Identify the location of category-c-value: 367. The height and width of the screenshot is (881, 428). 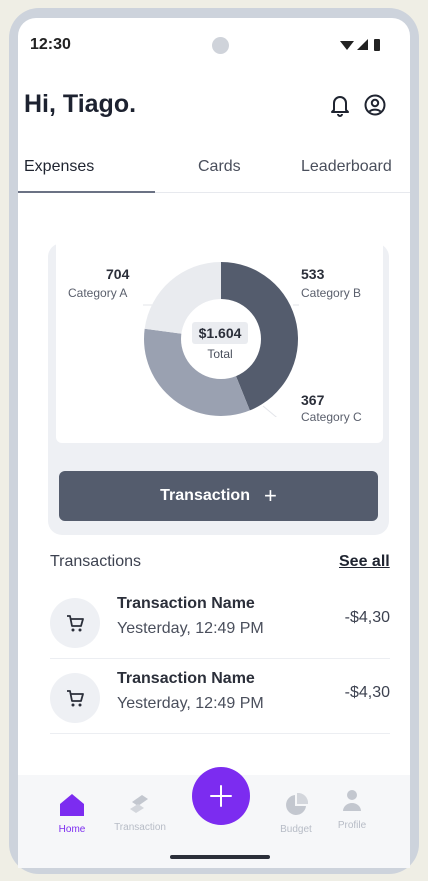
(313, 400).